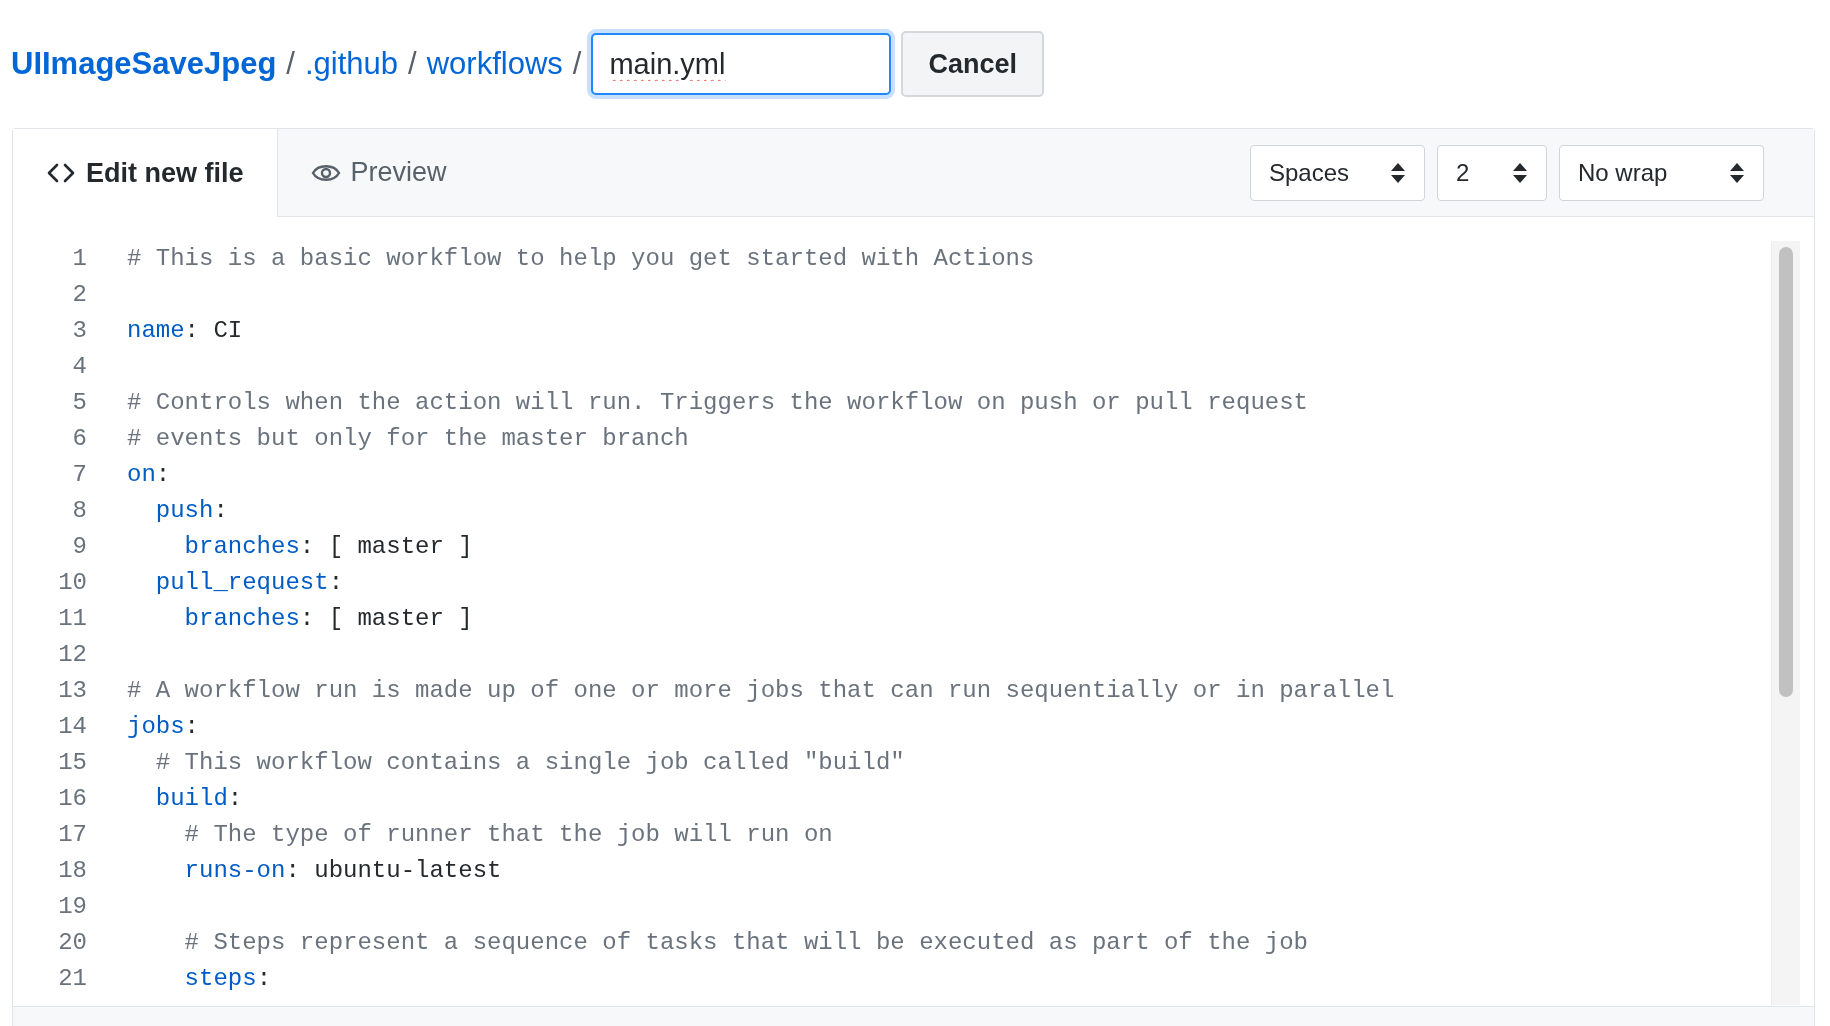 This screenshot has width=1830, height=1026. Describe the element at coordinates (79, 511) in the screenshot. I see `line-number: 8` at that location.